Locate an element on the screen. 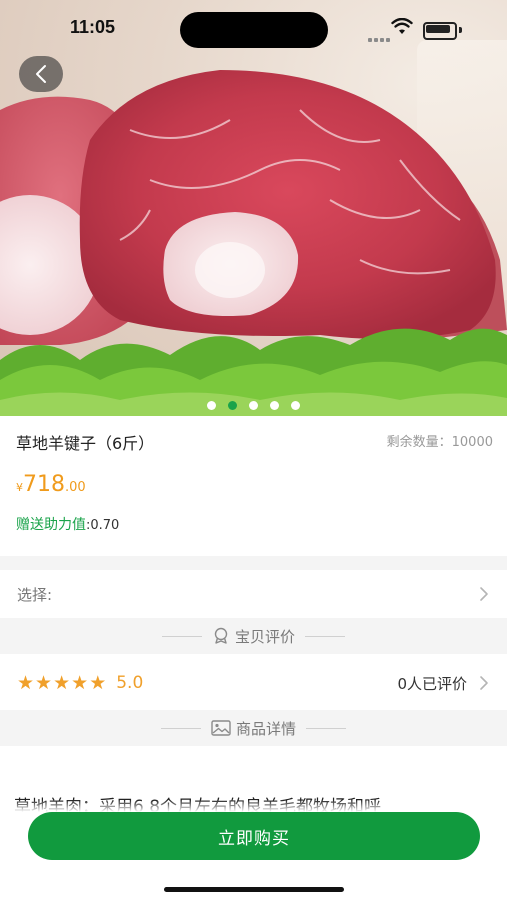 The width and height of the screenshot is (507, 900). price-integer: 718 is located at coordinates (44, 484).